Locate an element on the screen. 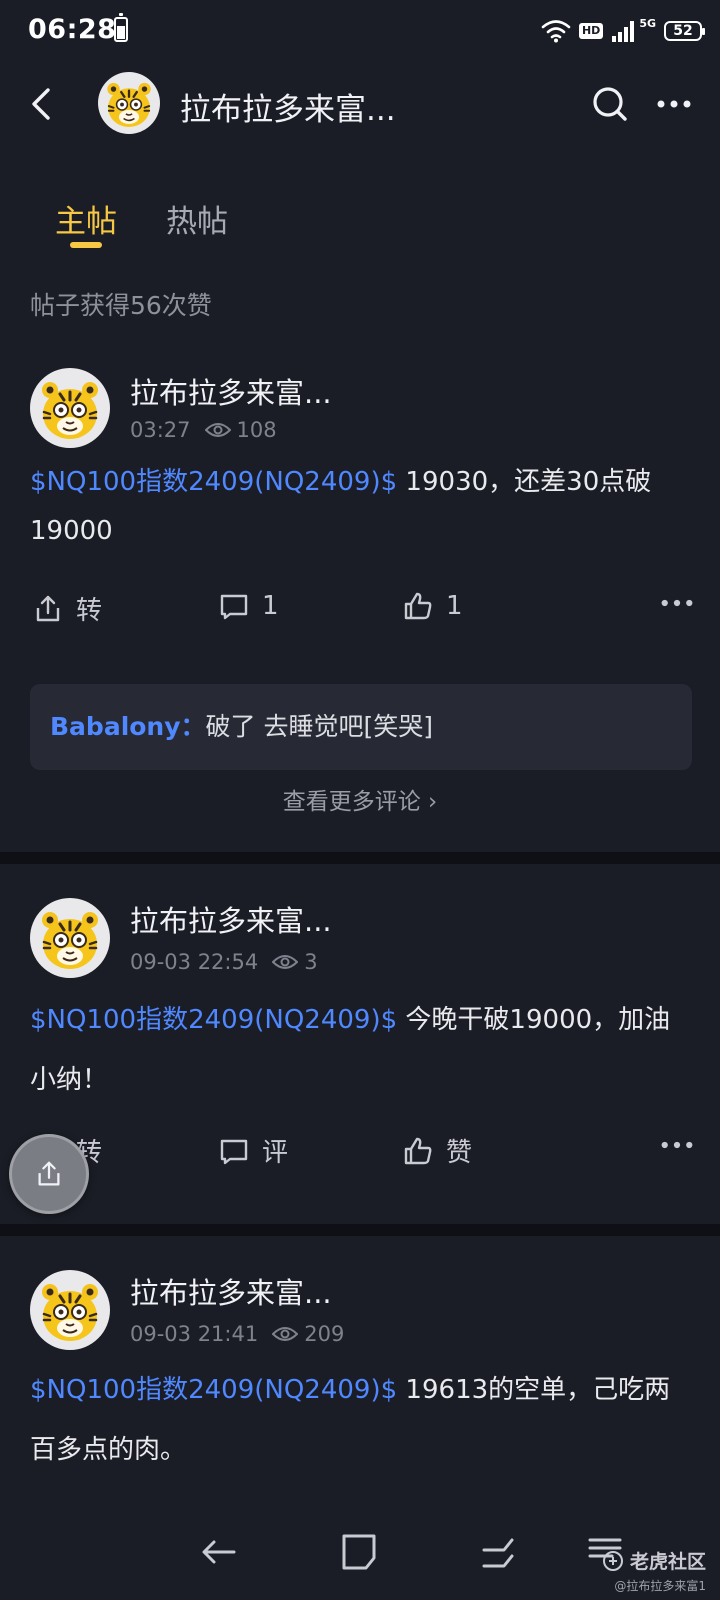 The image size is (720, 1600). nav-home-icon is located at coordinates (360, 1552).